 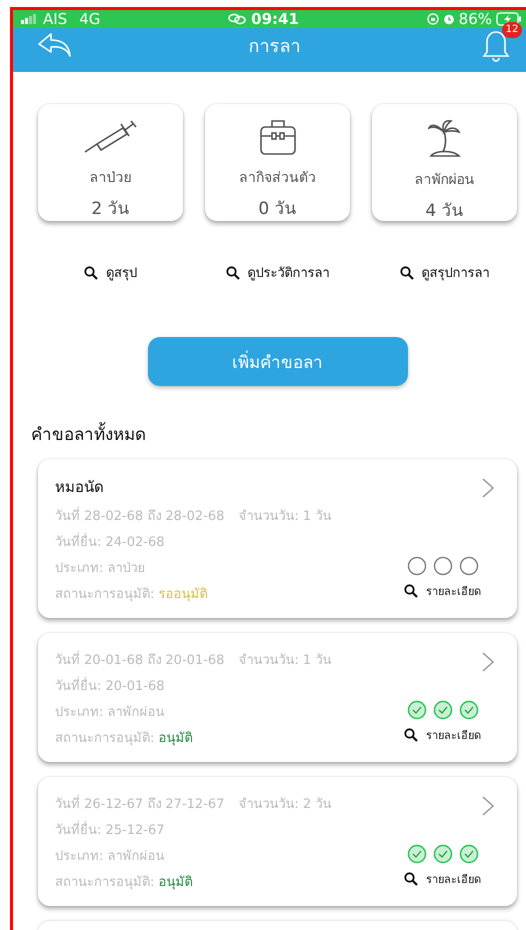 I want to click on submit-date: วันที่ยื่น: 25-12-67, so click(x=278, y=829).